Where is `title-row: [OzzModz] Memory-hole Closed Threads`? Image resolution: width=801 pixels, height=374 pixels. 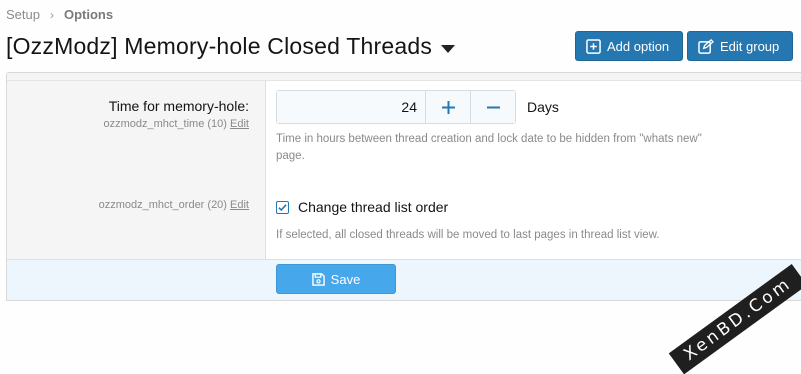
title-row: [OzzModz] Memory-hole Closed Threads is located at coordinates (231, 46).